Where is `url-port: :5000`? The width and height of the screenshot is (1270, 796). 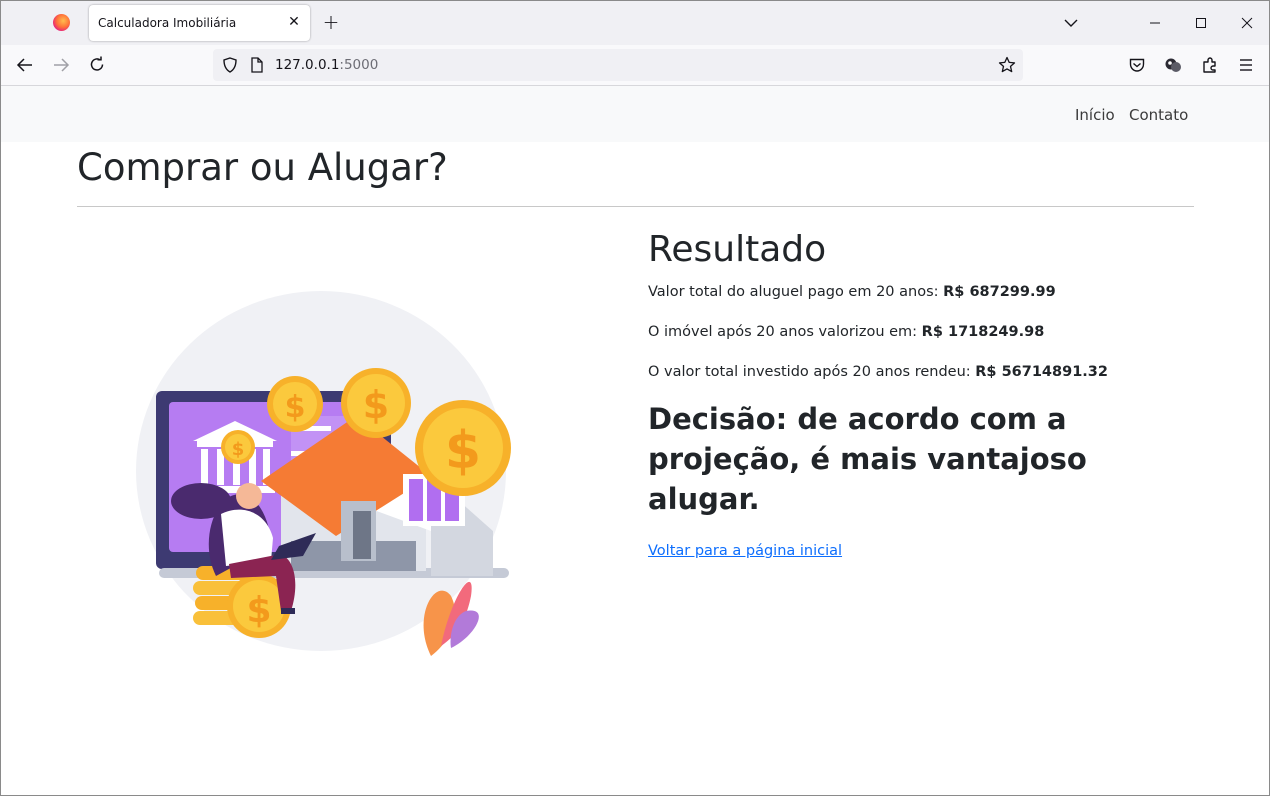
url-port: :5000 is located at coordinates (359, 65).